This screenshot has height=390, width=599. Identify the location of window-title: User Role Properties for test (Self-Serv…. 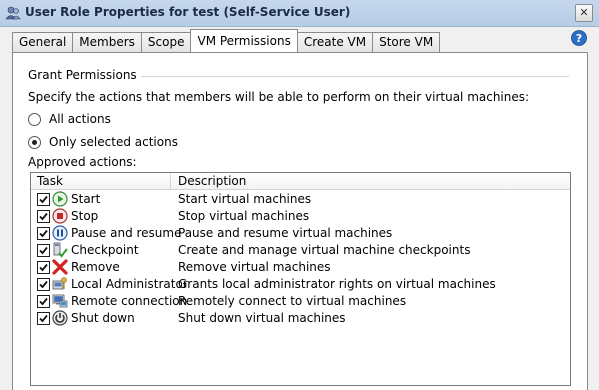
(188, 12).